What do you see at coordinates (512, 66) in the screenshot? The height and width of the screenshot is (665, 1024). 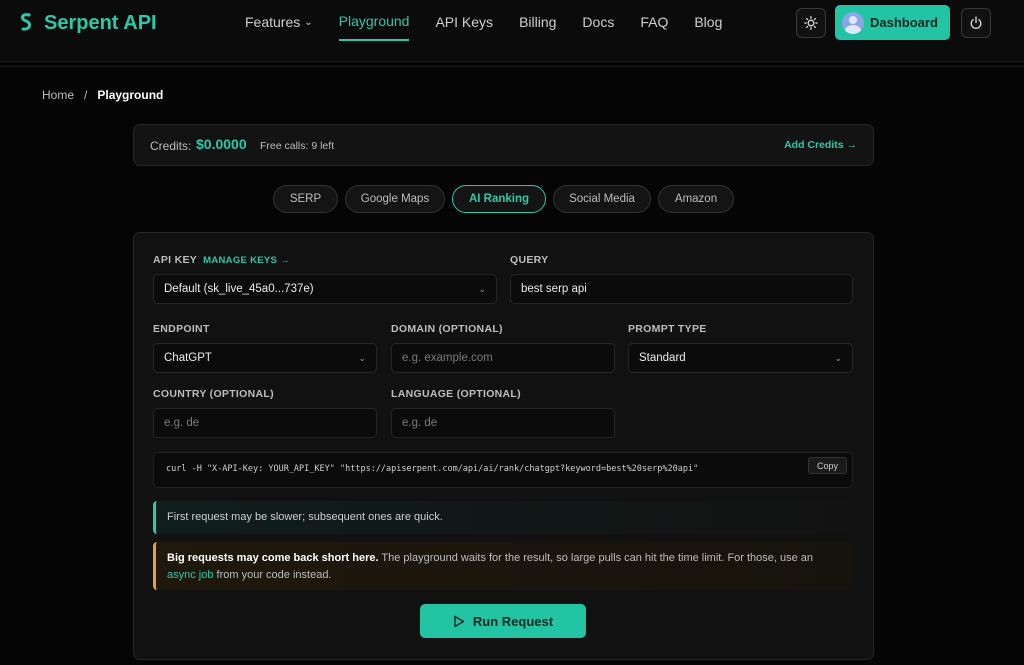 I see `divider-line` at bounding box center [512, 66].